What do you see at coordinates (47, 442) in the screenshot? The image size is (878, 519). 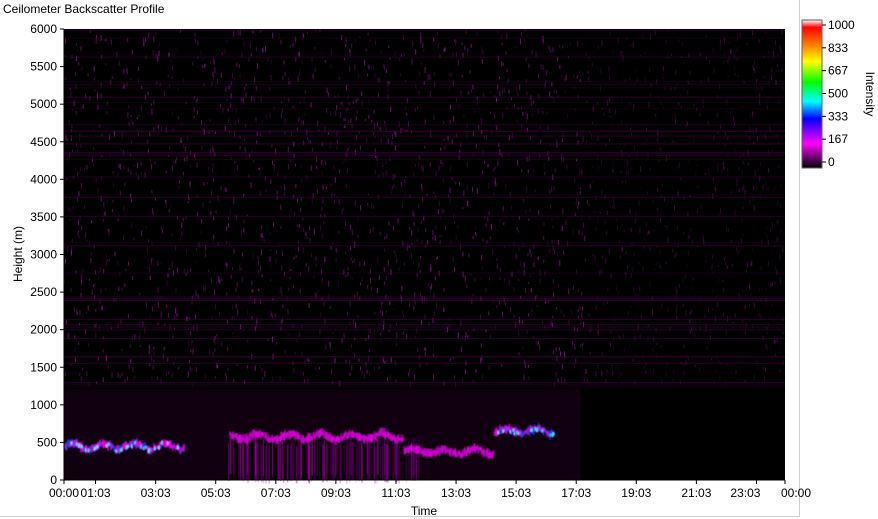 I see `y-tick-label: 500` at bounding box center [47, 442].